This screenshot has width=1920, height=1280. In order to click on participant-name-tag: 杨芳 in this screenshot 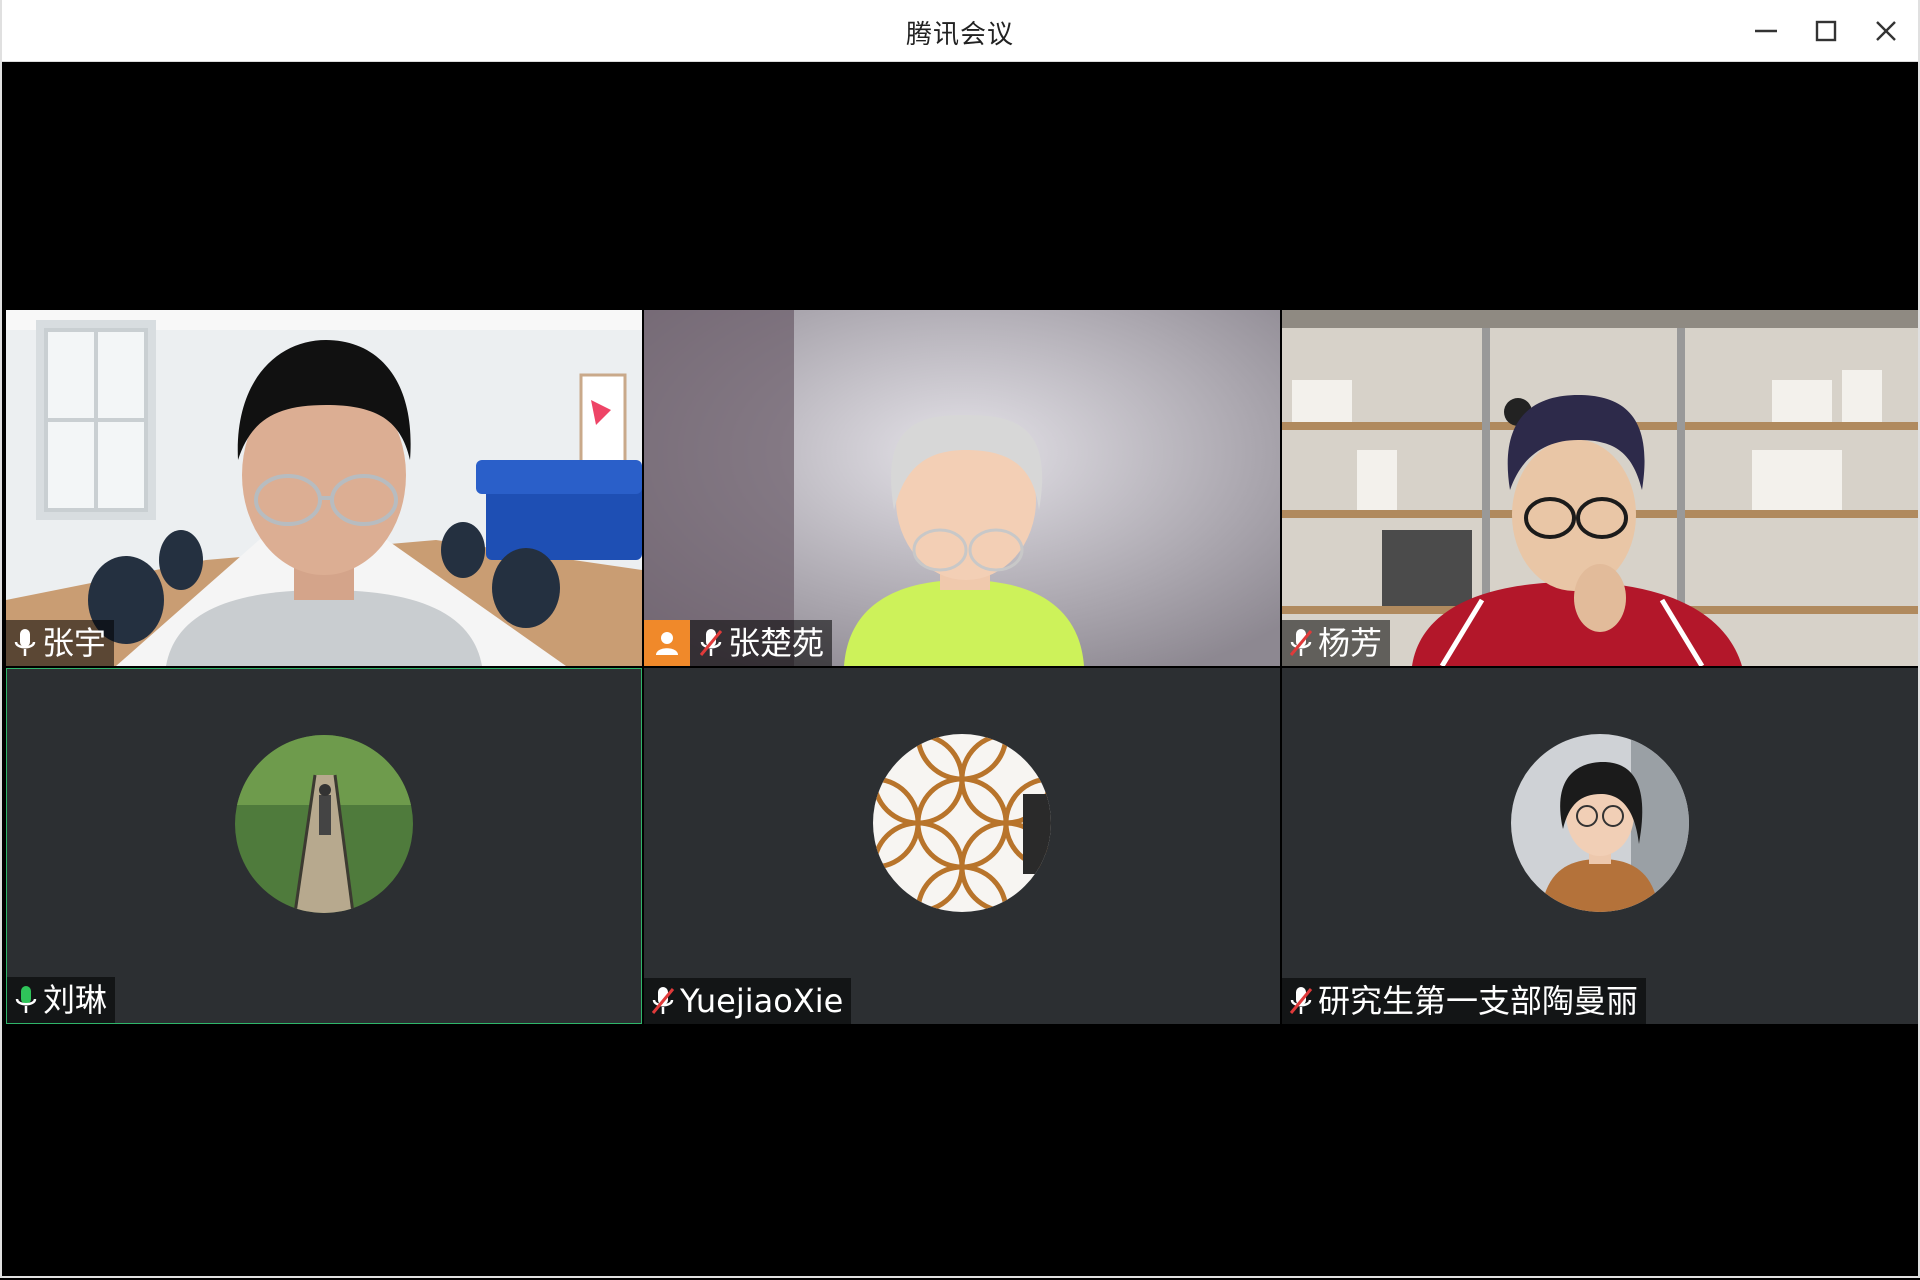, I will do `click(1336, 643)`.